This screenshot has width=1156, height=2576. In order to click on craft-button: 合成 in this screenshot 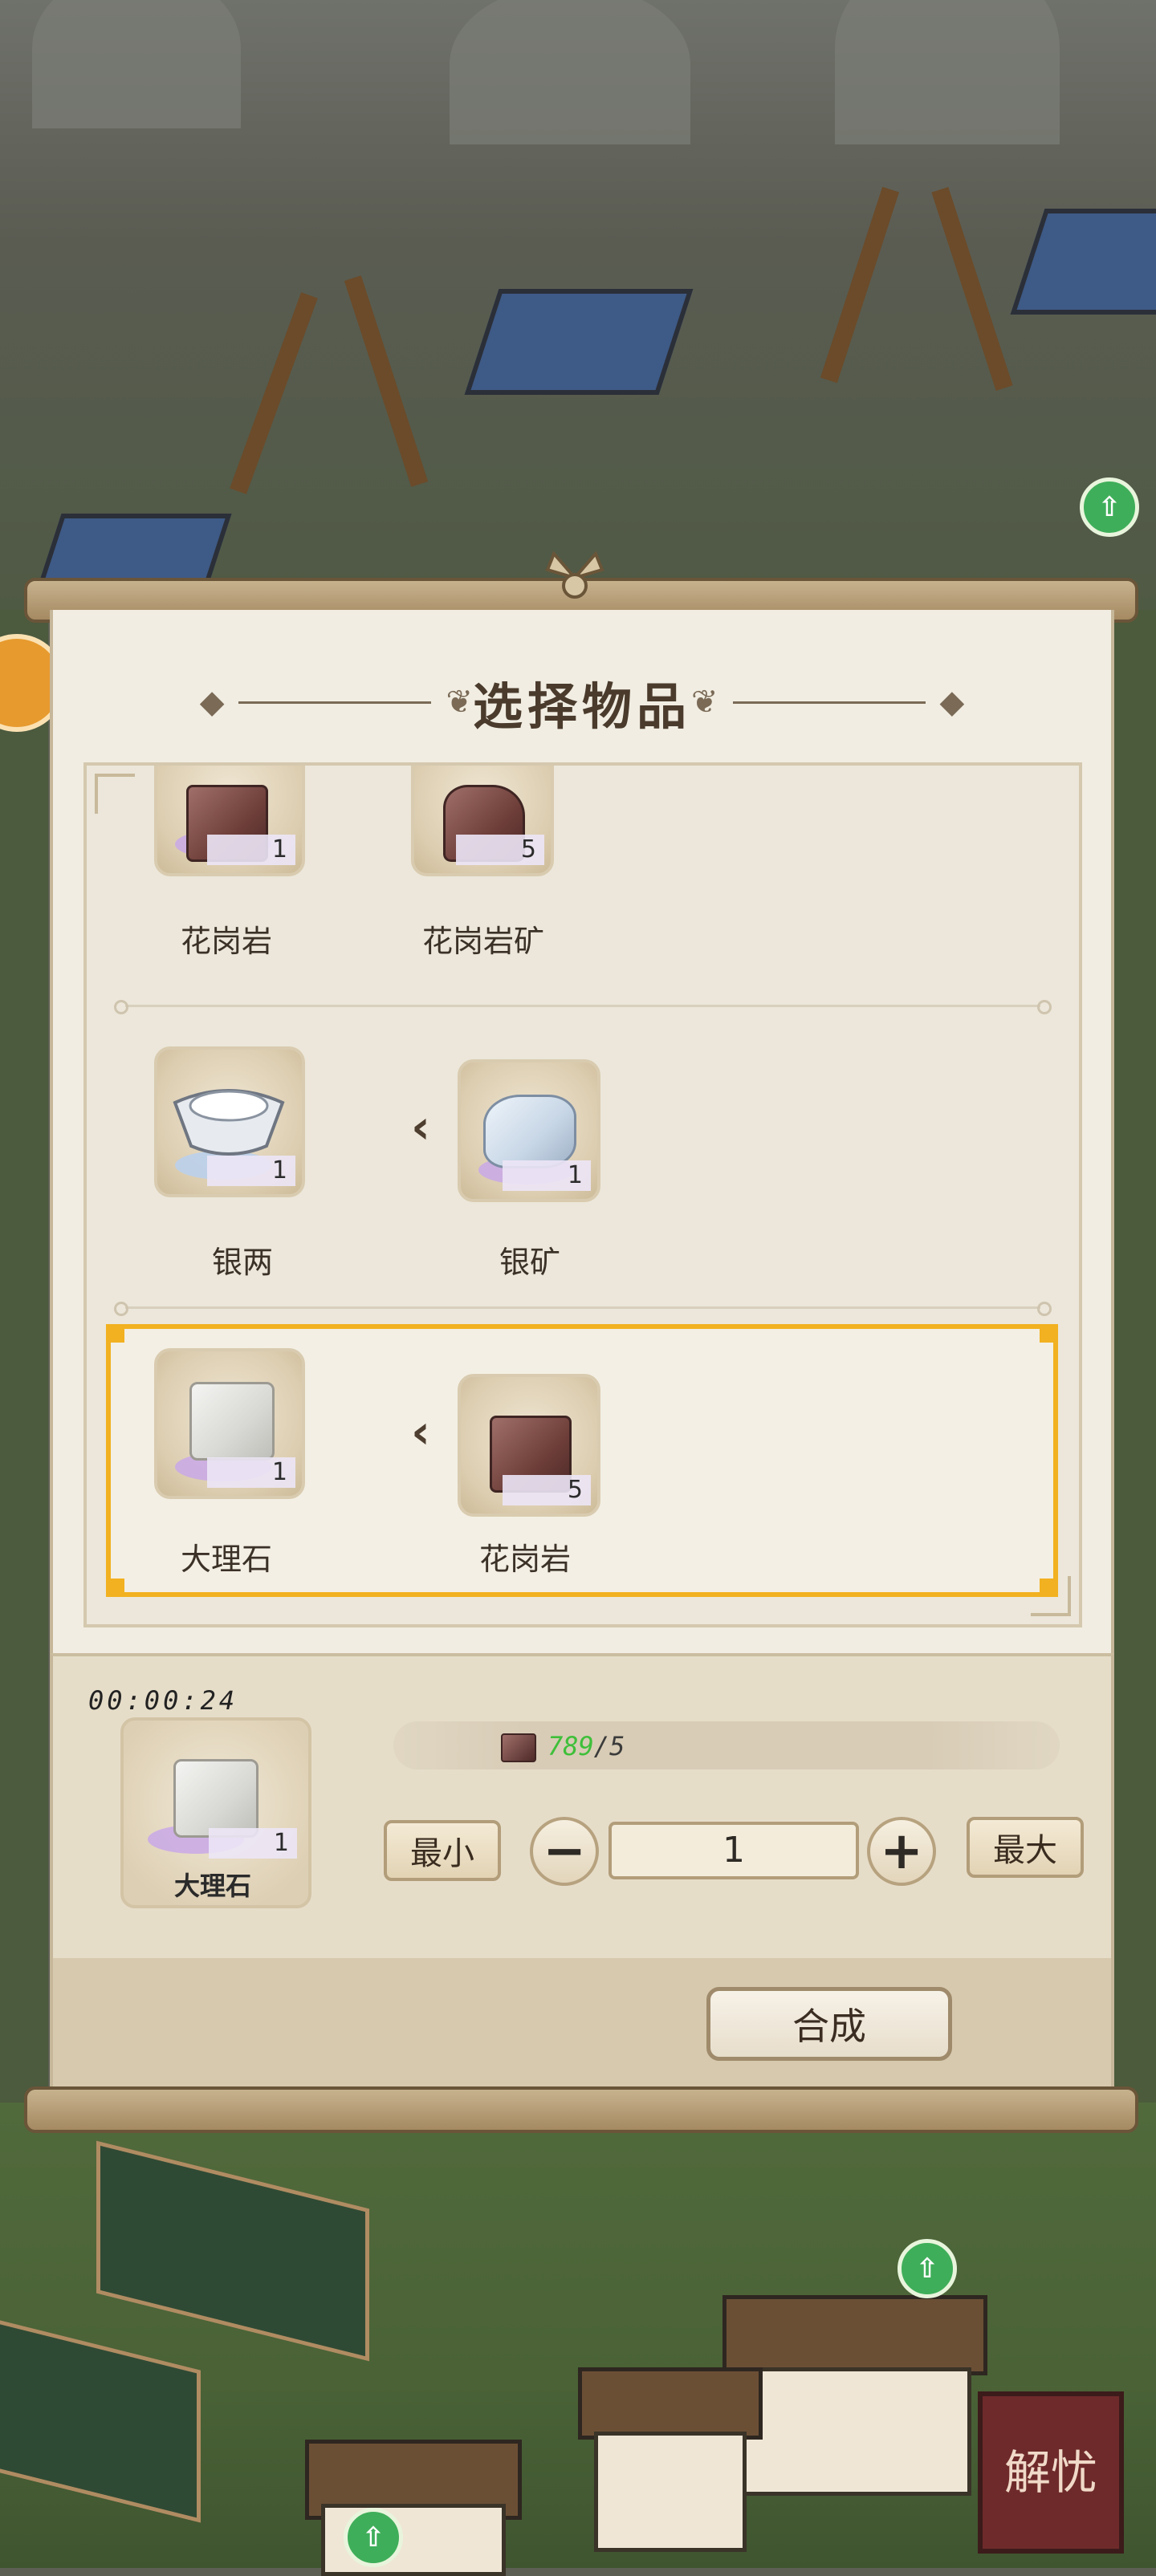, I will do `click(829, 2024)`.